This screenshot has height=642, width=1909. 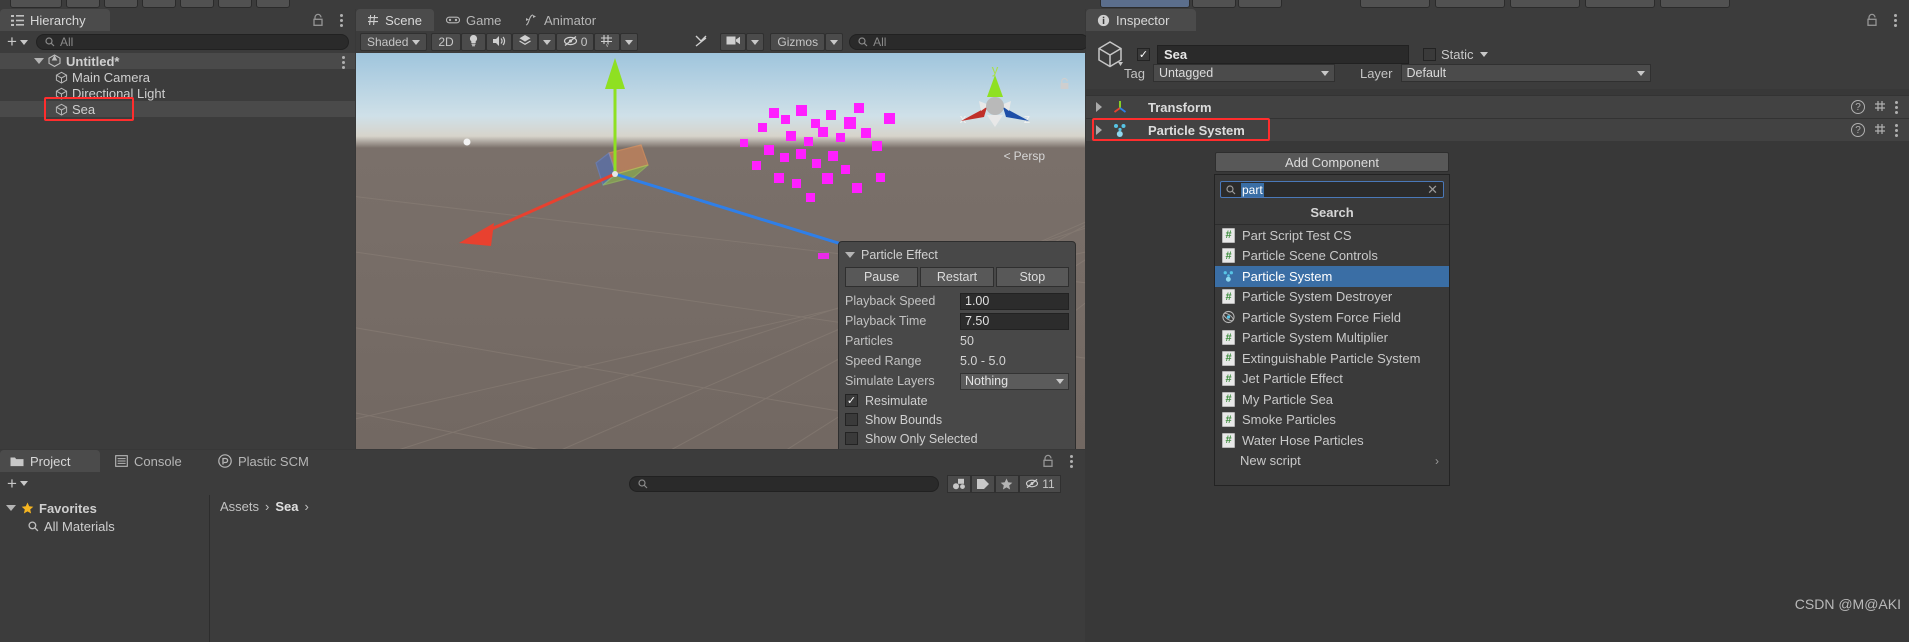 What do you see at coordinates (798, 42) in the screenshot?
I see `gizmos-button: Gizmos` at bounding box center [798, 42].